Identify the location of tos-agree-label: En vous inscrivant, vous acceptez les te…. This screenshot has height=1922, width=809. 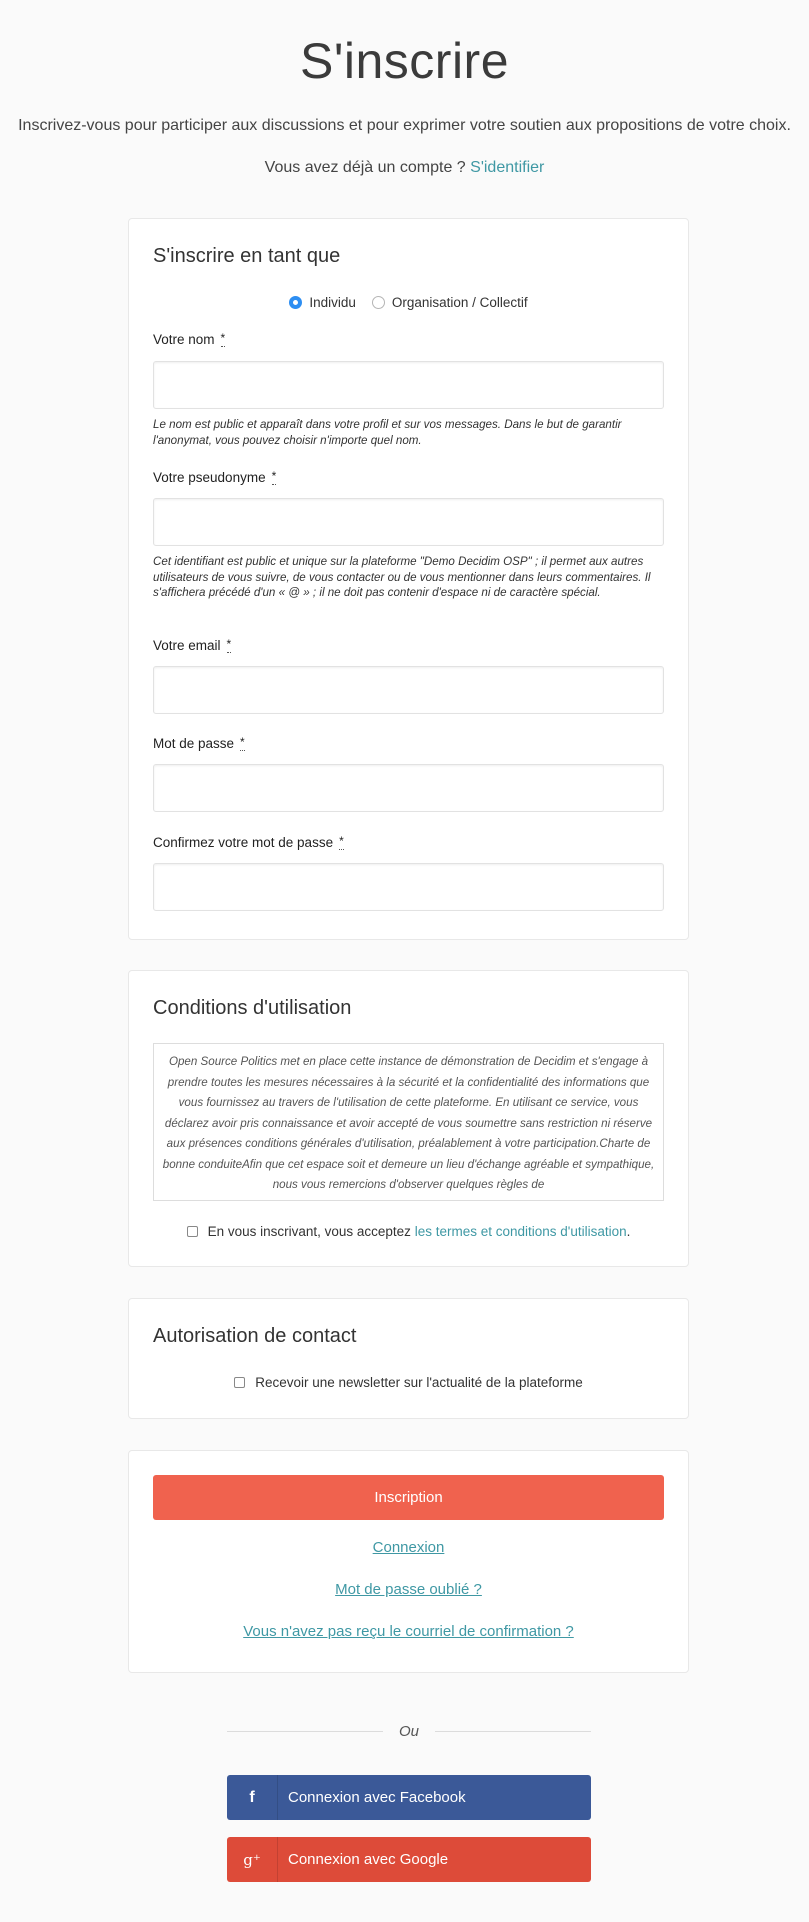
(419, 1231).